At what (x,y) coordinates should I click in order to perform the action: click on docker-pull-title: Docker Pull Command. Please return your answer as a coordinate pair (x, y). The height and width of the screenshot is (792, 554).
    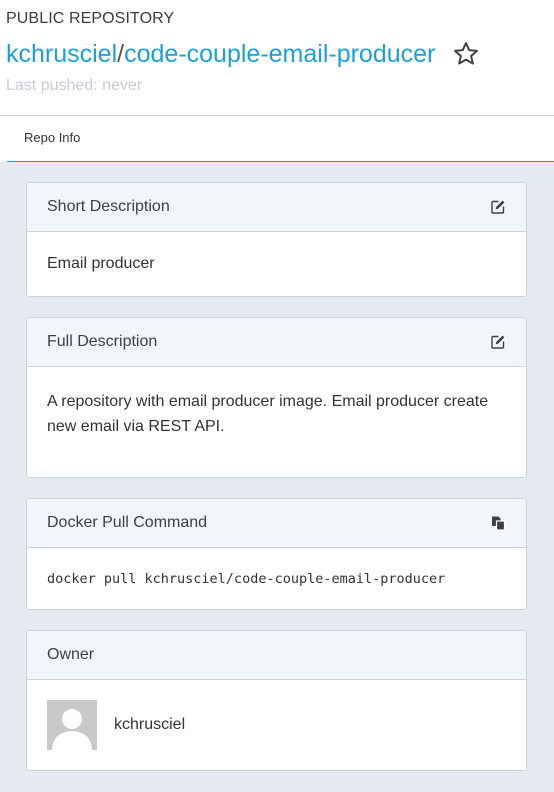
    Looking at the image, I should click on (127, 522).